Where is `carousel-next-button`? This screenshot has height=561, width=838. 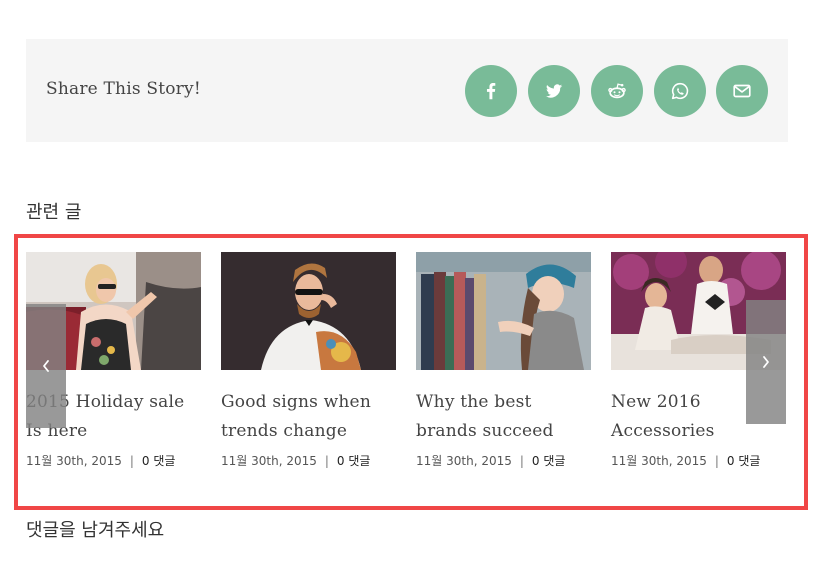
carousel-next-button is located at coordinates (766, 362).